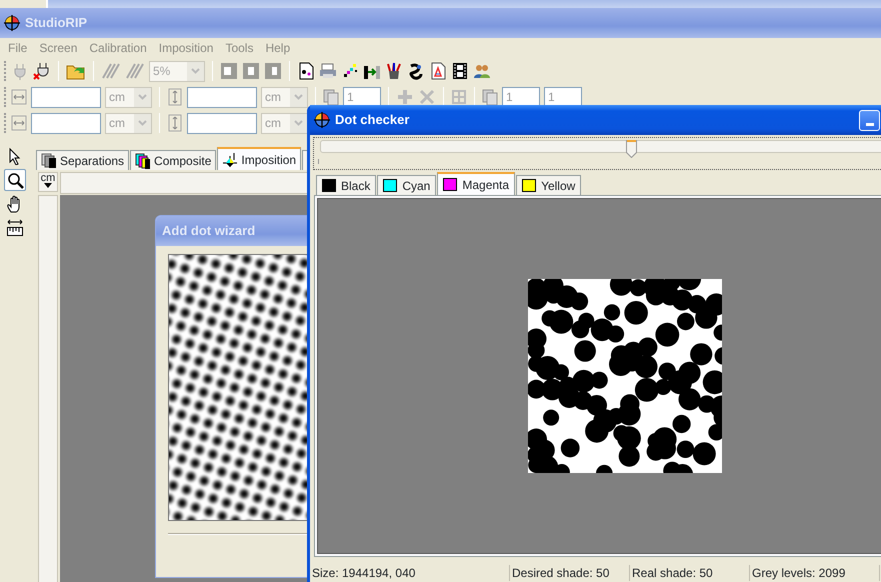 The height and width of the screenshot is (582, 881). I want to click on ruler-measure-icon, so click(15, 228).